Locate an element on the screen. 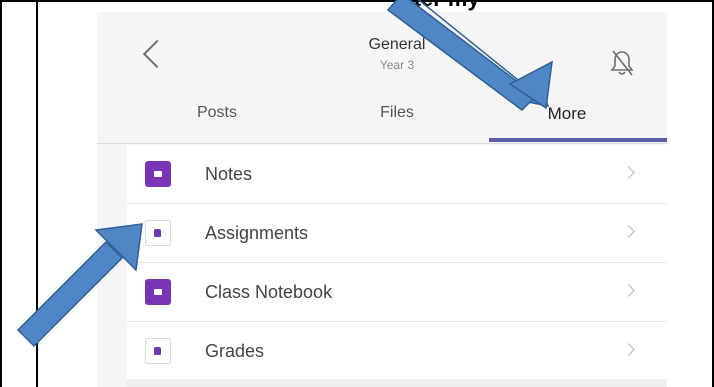 This screenshot has width=714, height=387. menu-item-label: Notes is located at coordinates (229, 174).